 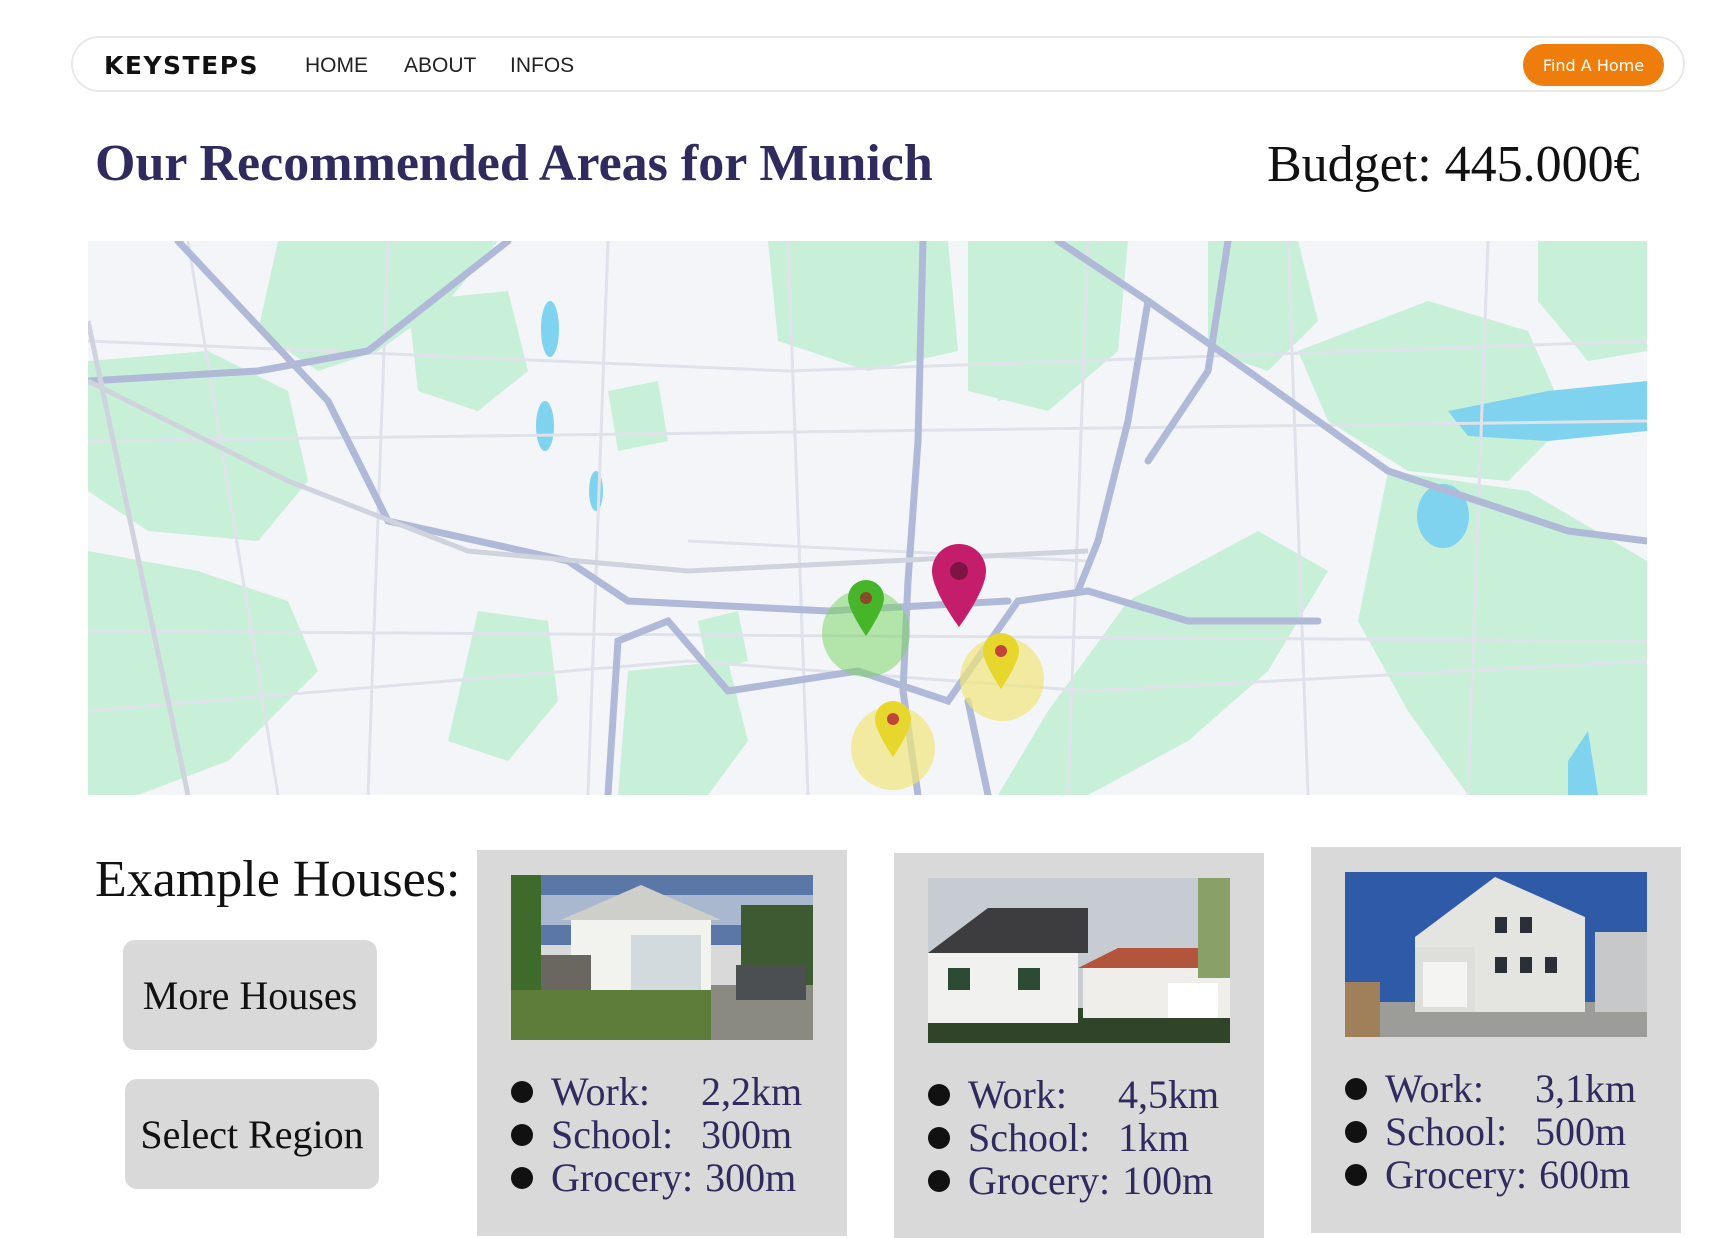 What do you see at coordinates (662, 1043) in the screenshot?
I see `house-card: Work: 2,2km School: 300m Grocery: 300m` at bounding box center [662, 1043].